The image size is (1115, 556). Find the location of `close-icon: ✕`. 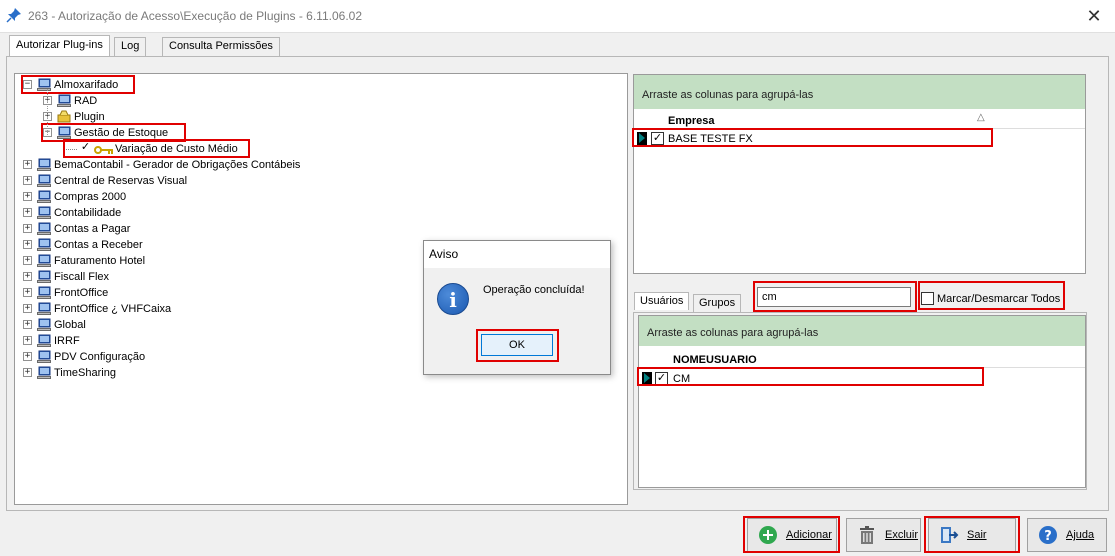

close-icon: ✕ is located at coordinates (1094, 16).